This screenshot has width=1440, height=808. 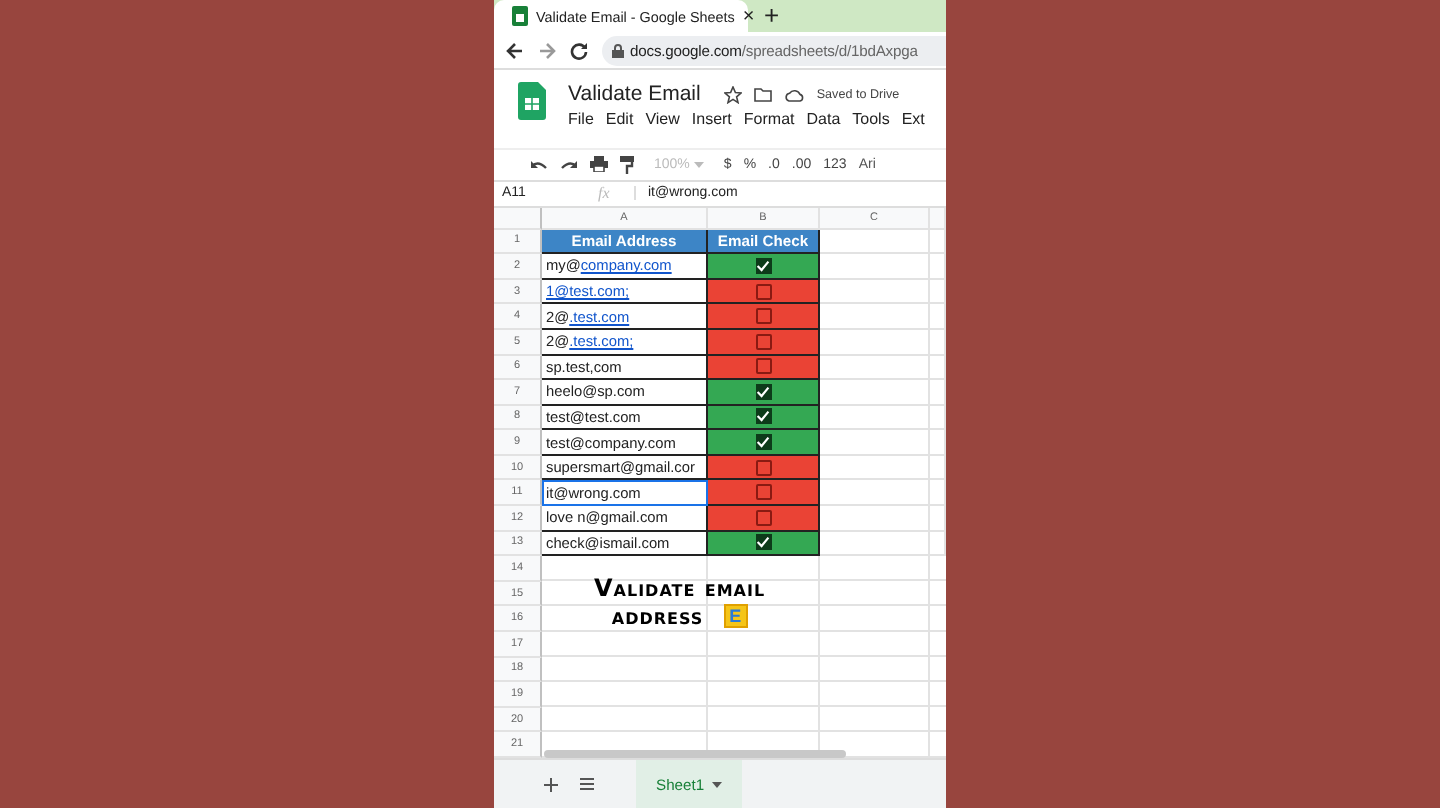 I want to click on add-icon, so click(x=551, y=784).